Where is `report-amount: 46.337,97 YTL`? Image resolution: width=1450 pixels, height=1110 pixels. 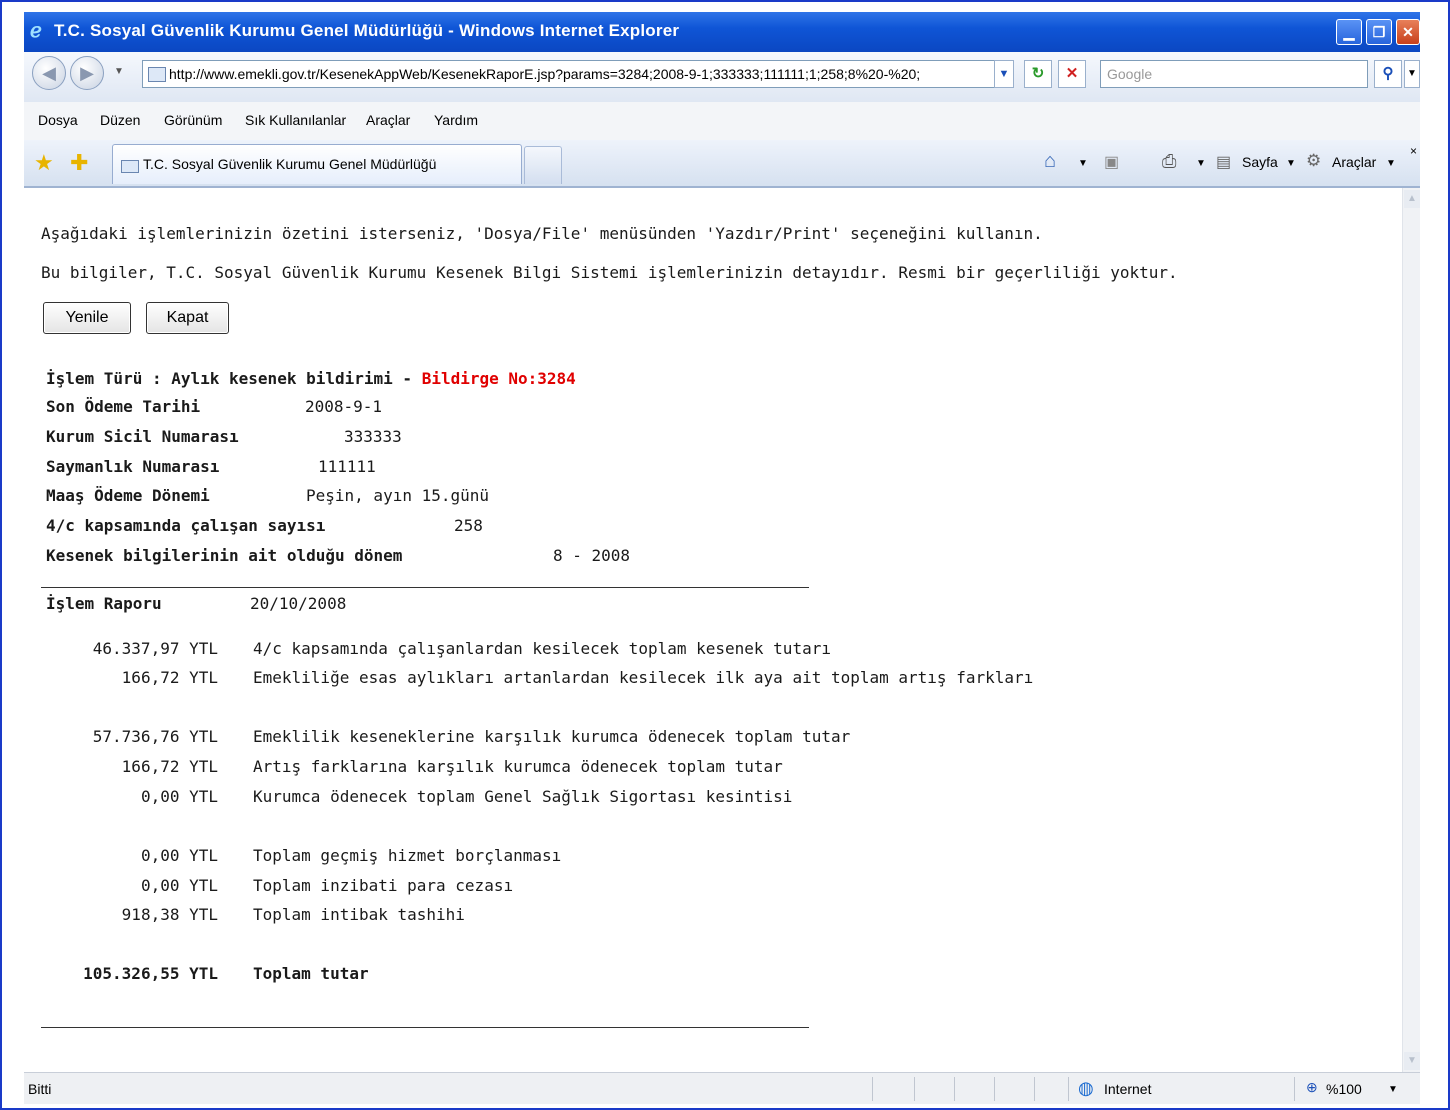
report-amount: 46.337,97 YTL is located at coordinates (155, 648).